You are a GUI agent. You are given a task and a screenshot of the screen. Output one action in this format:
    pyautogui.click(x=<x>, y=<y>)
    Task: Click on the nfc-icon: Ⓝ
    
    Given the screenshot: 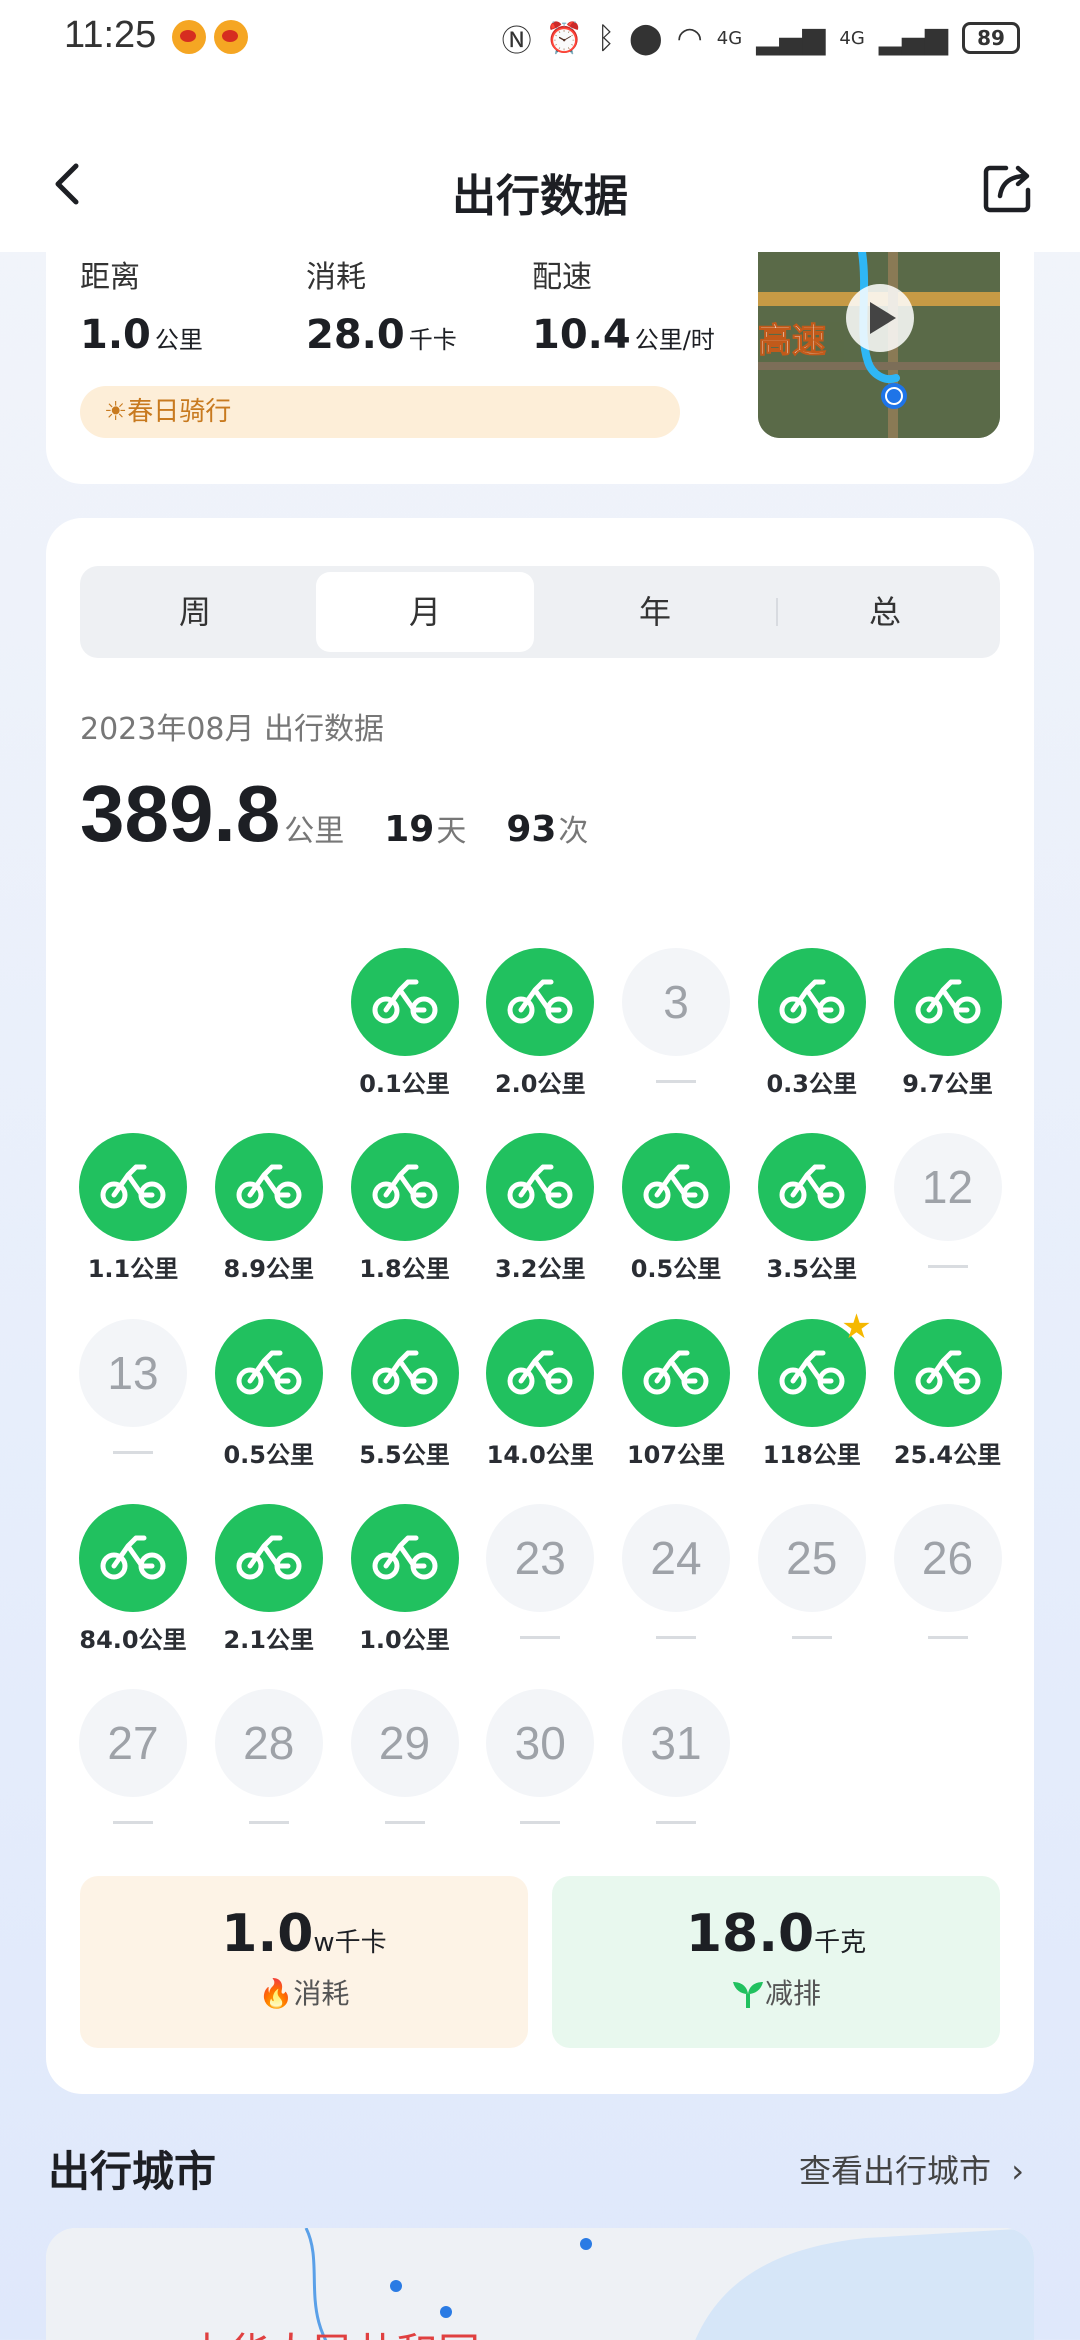 What is the action you would take?
    pyautogui.click(x=516, y=41)
    